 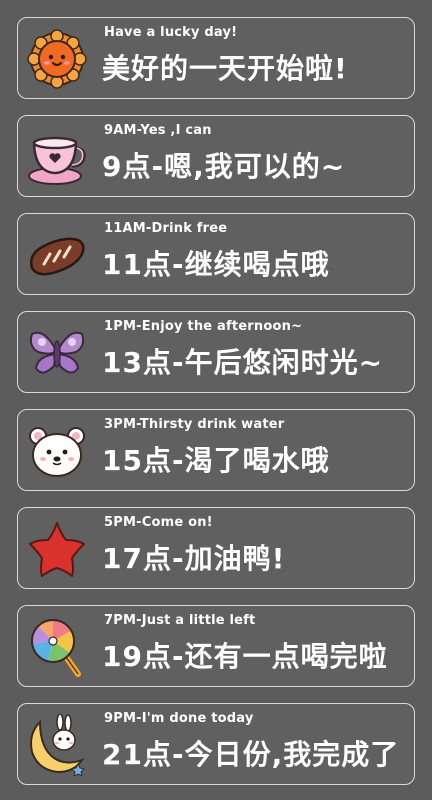 What do you see at coordinates (158, 130) in the screenshot?
I see `english-caption: 9AM-Yes ,I can` at bounding box center [158, 130].